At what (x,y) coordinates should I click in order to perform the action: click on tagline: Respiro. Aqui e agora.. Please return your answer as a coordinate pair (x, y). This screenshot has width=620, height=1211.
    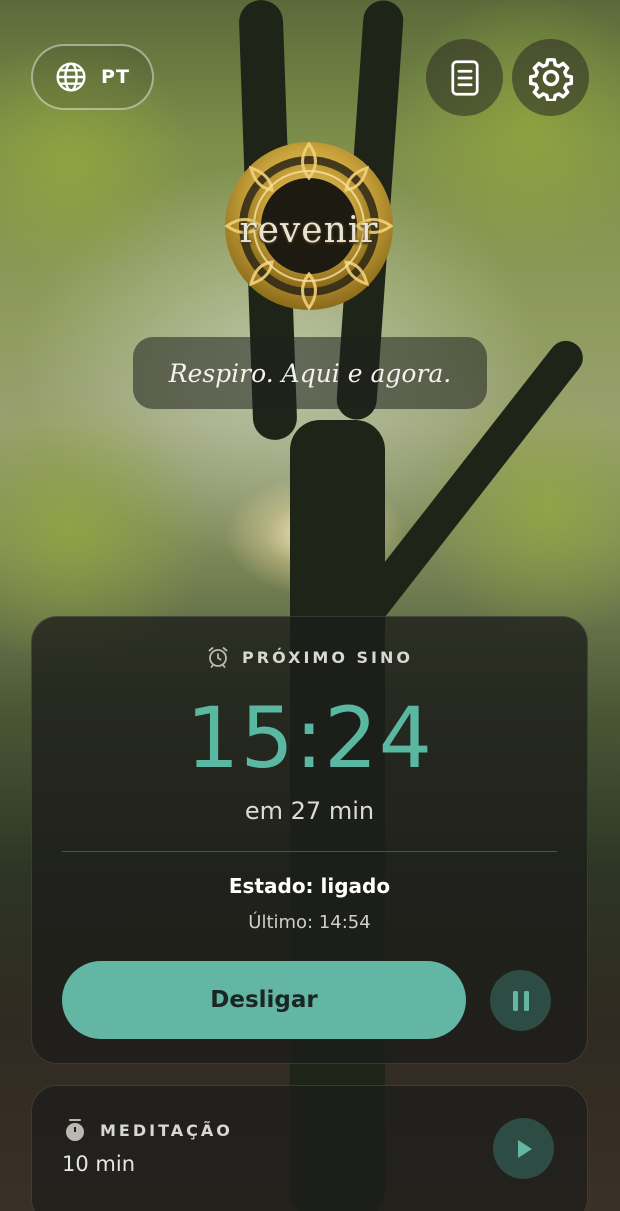
    Looking at the image, I should click on (310, 373).